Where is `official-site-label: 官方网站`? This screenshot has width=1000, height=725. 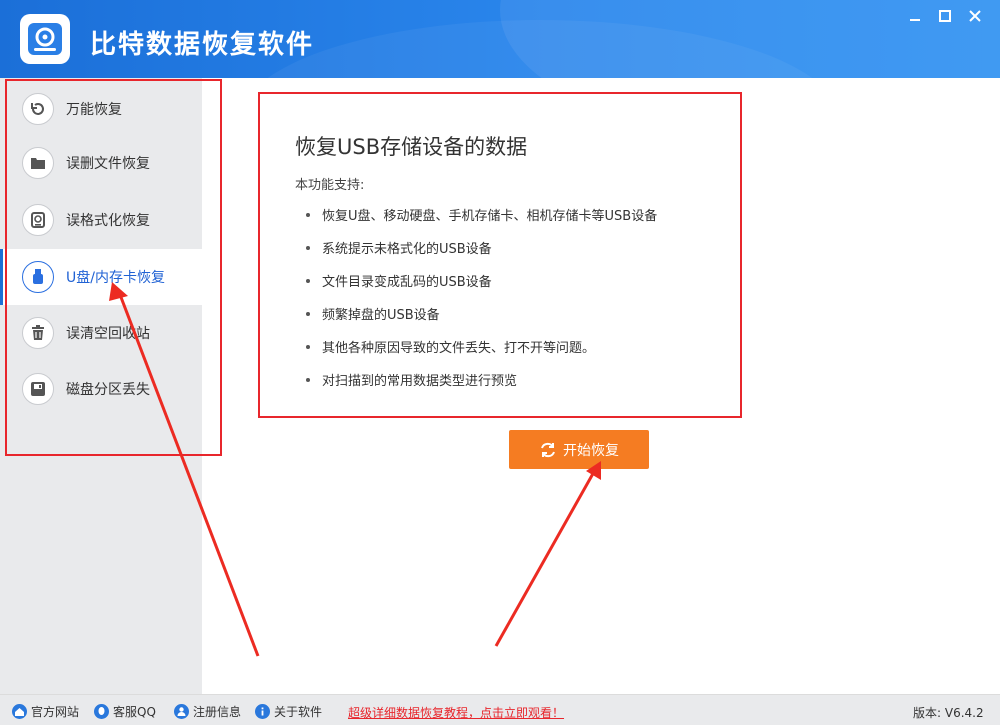 official-site-label: 官方网站 is located at coordinates (55, 711).